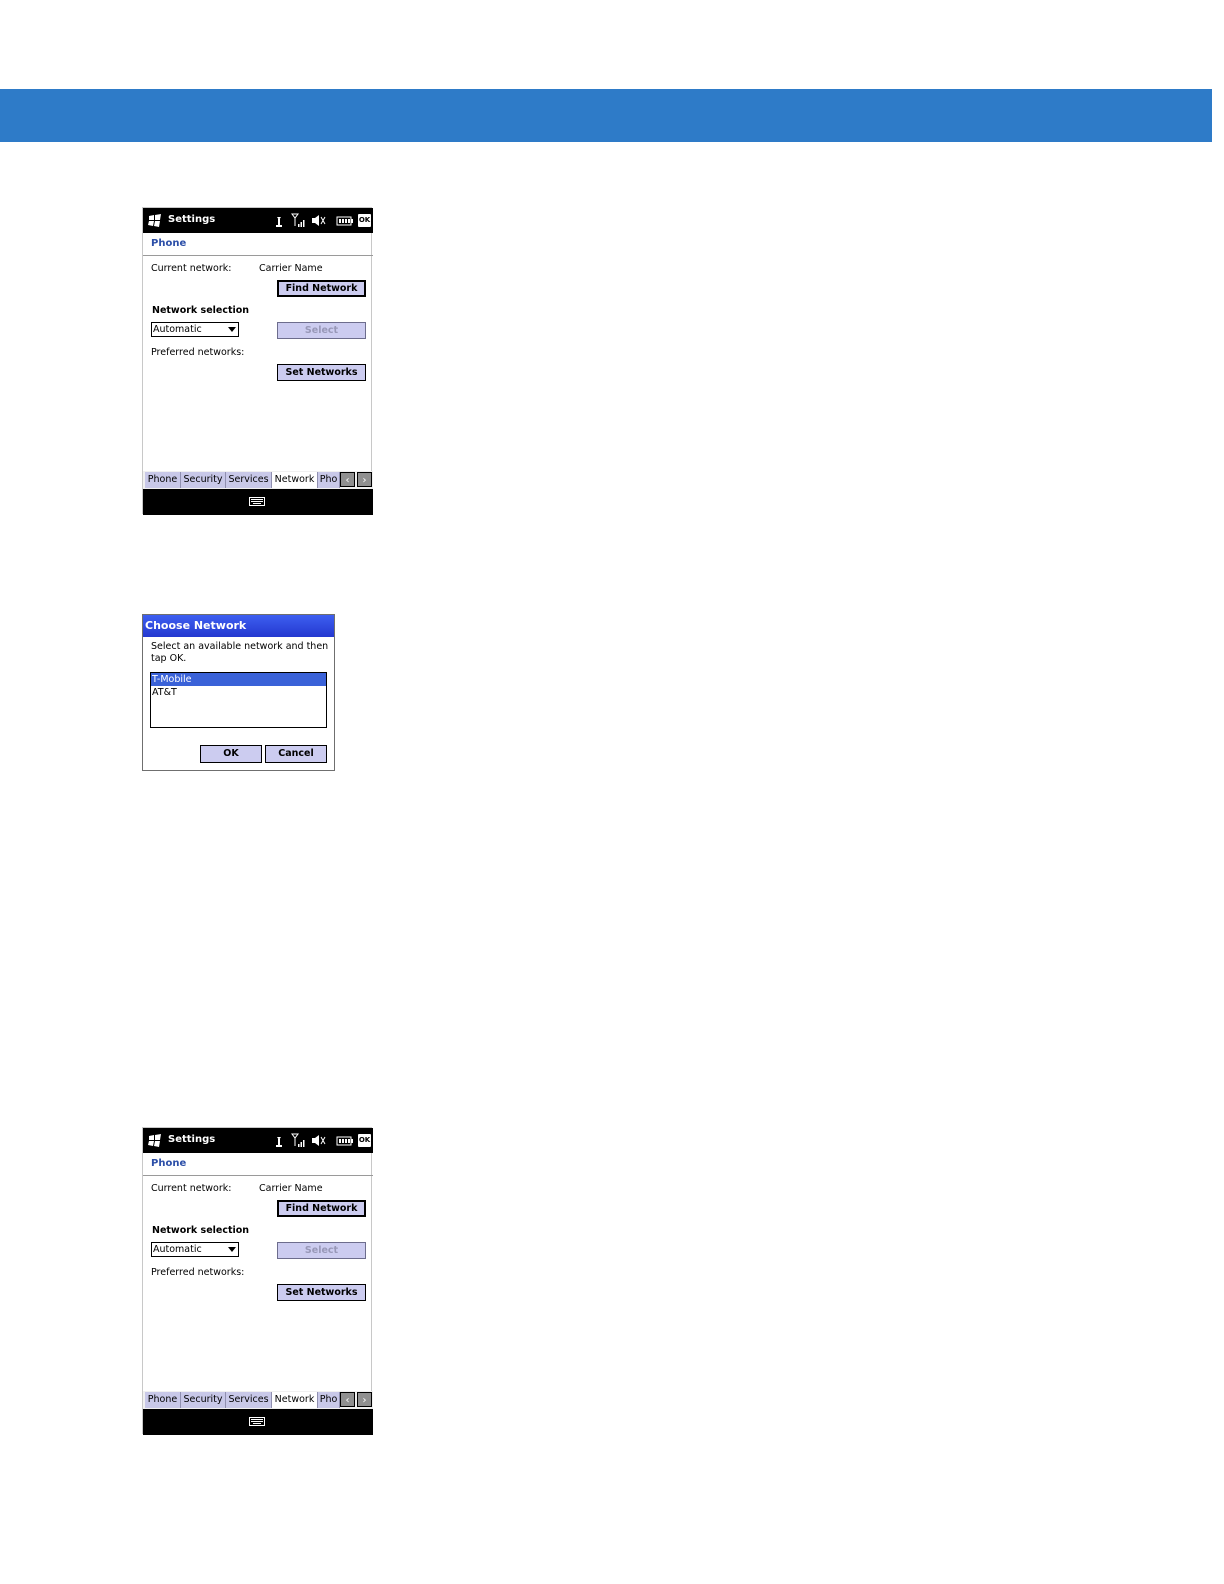  I want to click on dialog-ok-button: OK, so click(231, 754).